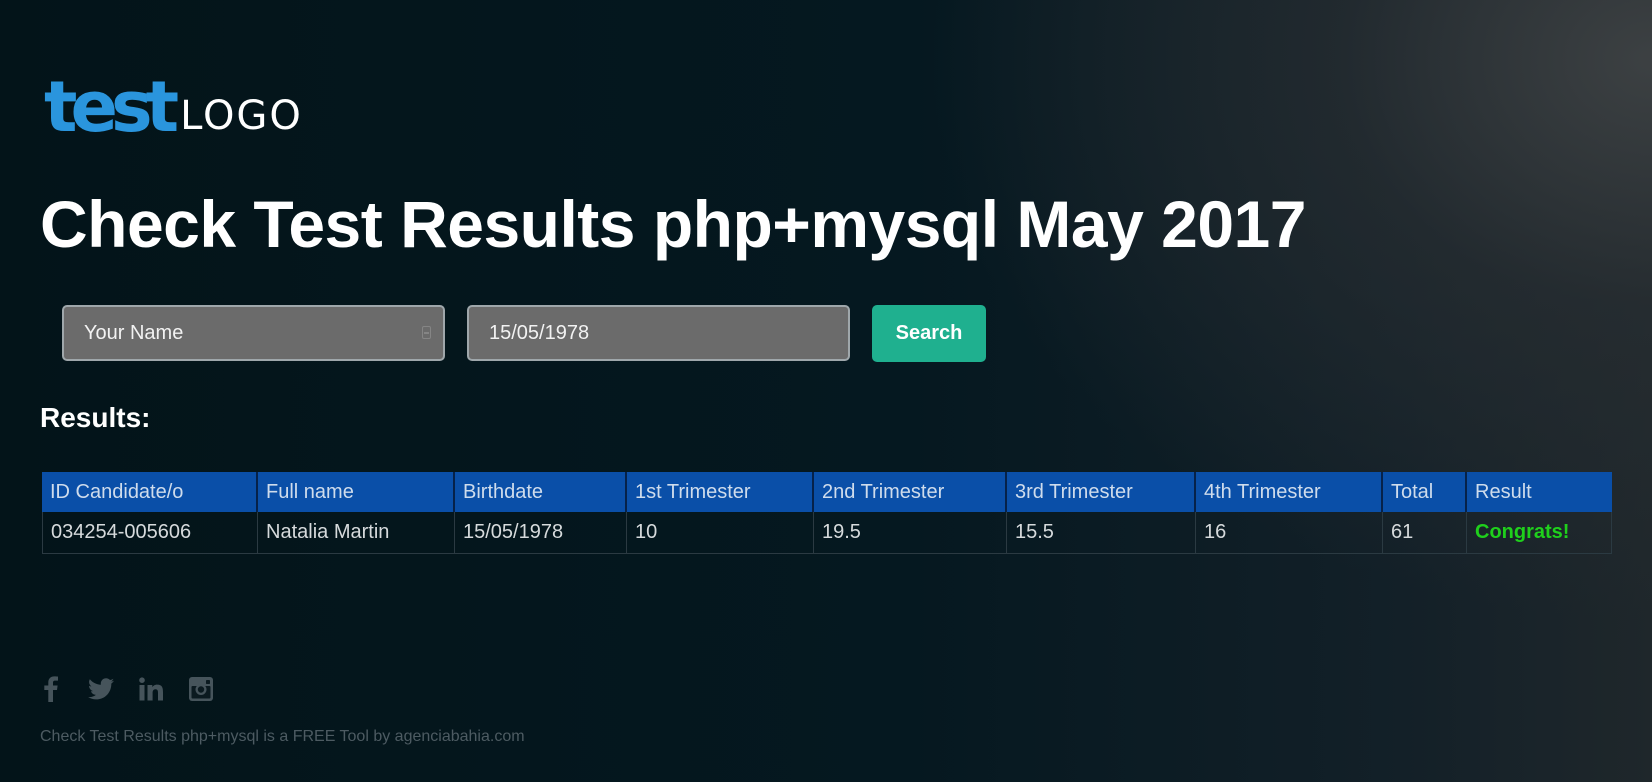  Describe the element at coordinates (1289, 492) in the screenshot. I see `column-header-4th-trimester: 4th Trimester` at that location.